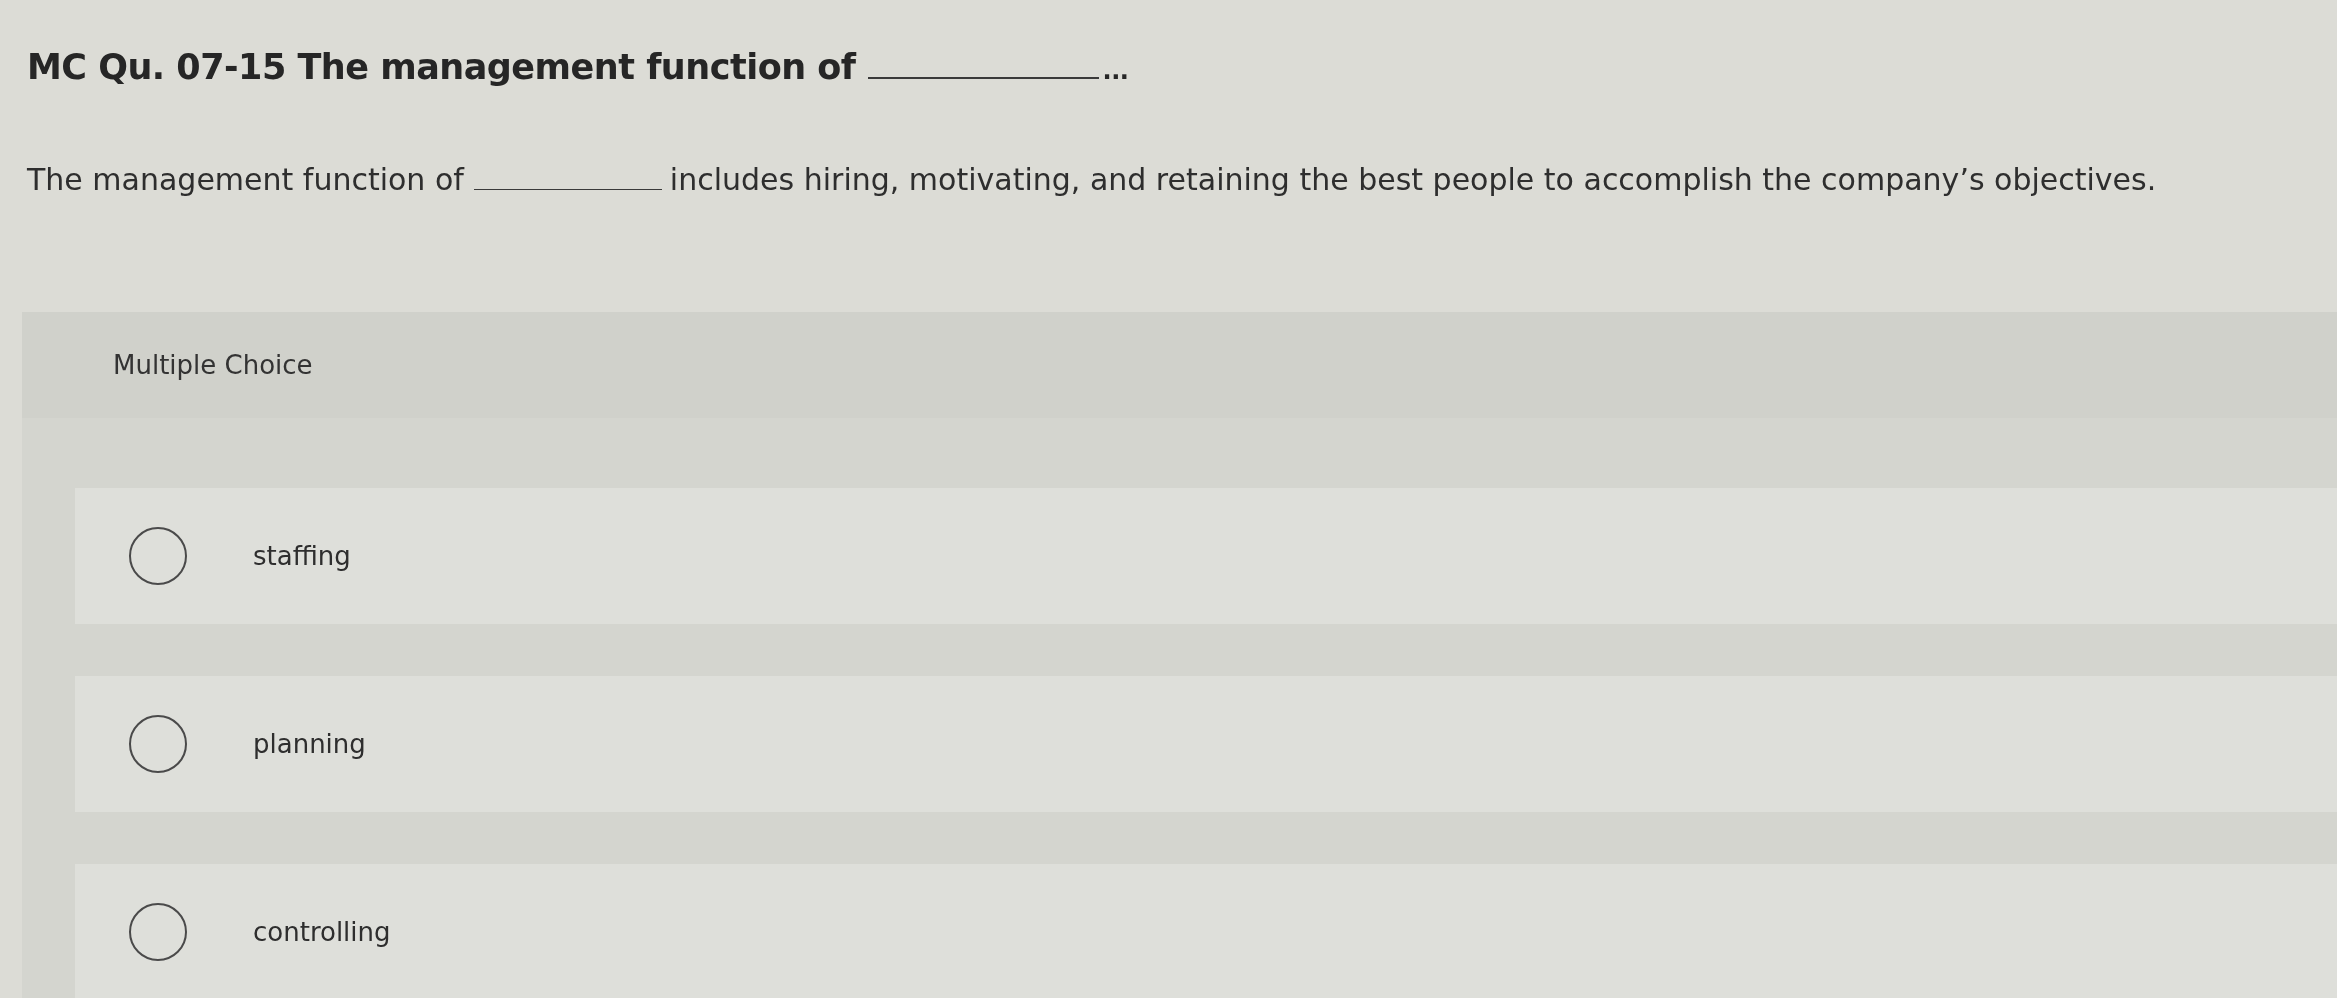 This screenshot has width=2337, height=998. I want to click on section-header: Multiple Choice, so click(1179, 365).